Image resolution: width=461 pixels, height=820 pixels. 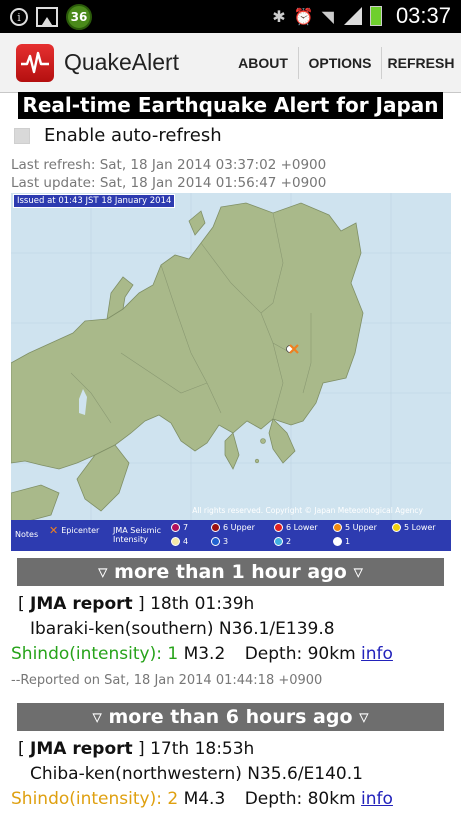 What do you see at coordinates (263, 63) in the screenshot?
I see `about-button: ABOUT` at bounding box center [263, 63].